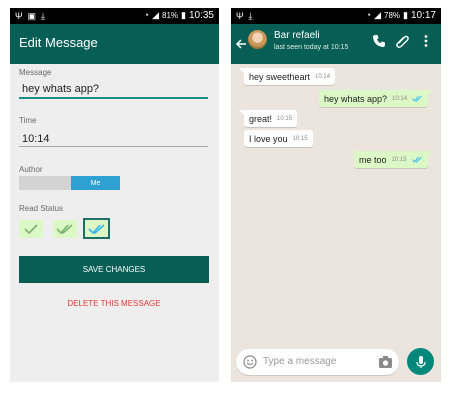  I want to click on message-input-placeholder: Type a message, so click(299, 361).